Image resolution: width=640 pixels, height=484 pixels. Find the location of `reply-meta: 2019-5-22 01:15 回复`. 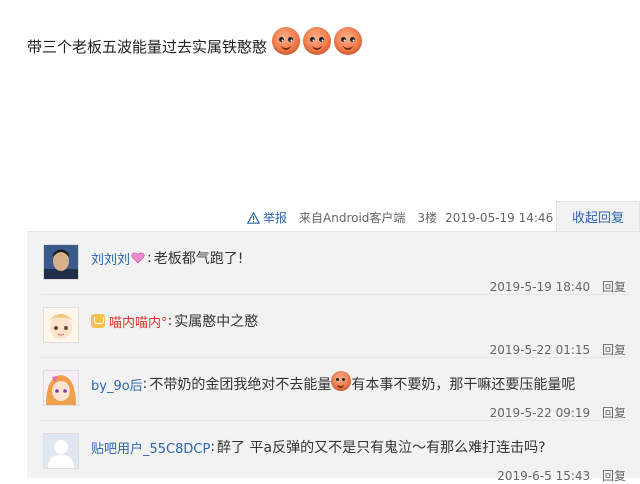

reply-meta: 2019-5-22 01:15 回复 is located at coordinates (558, 349).